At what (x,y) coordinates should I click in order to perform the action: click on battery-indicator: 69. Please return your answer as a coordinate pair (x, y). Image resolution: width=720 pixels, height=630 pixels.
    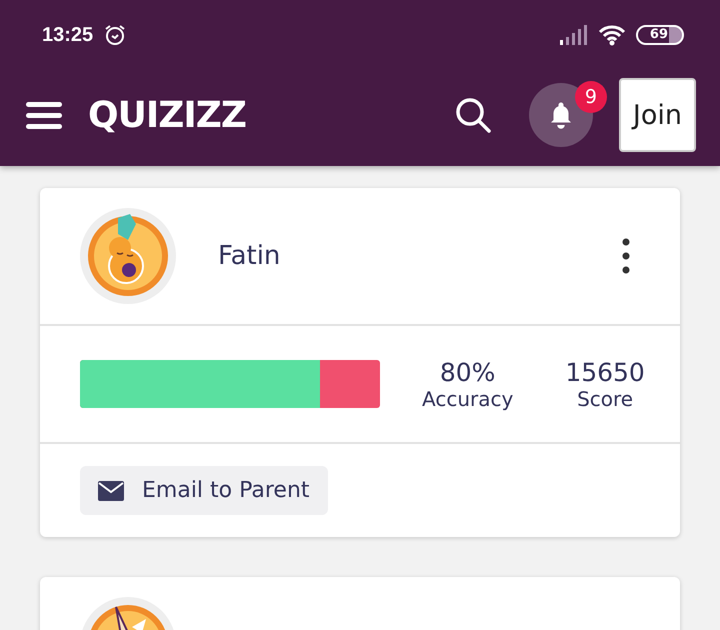
    Looking at the image, I should click on (660, 35).